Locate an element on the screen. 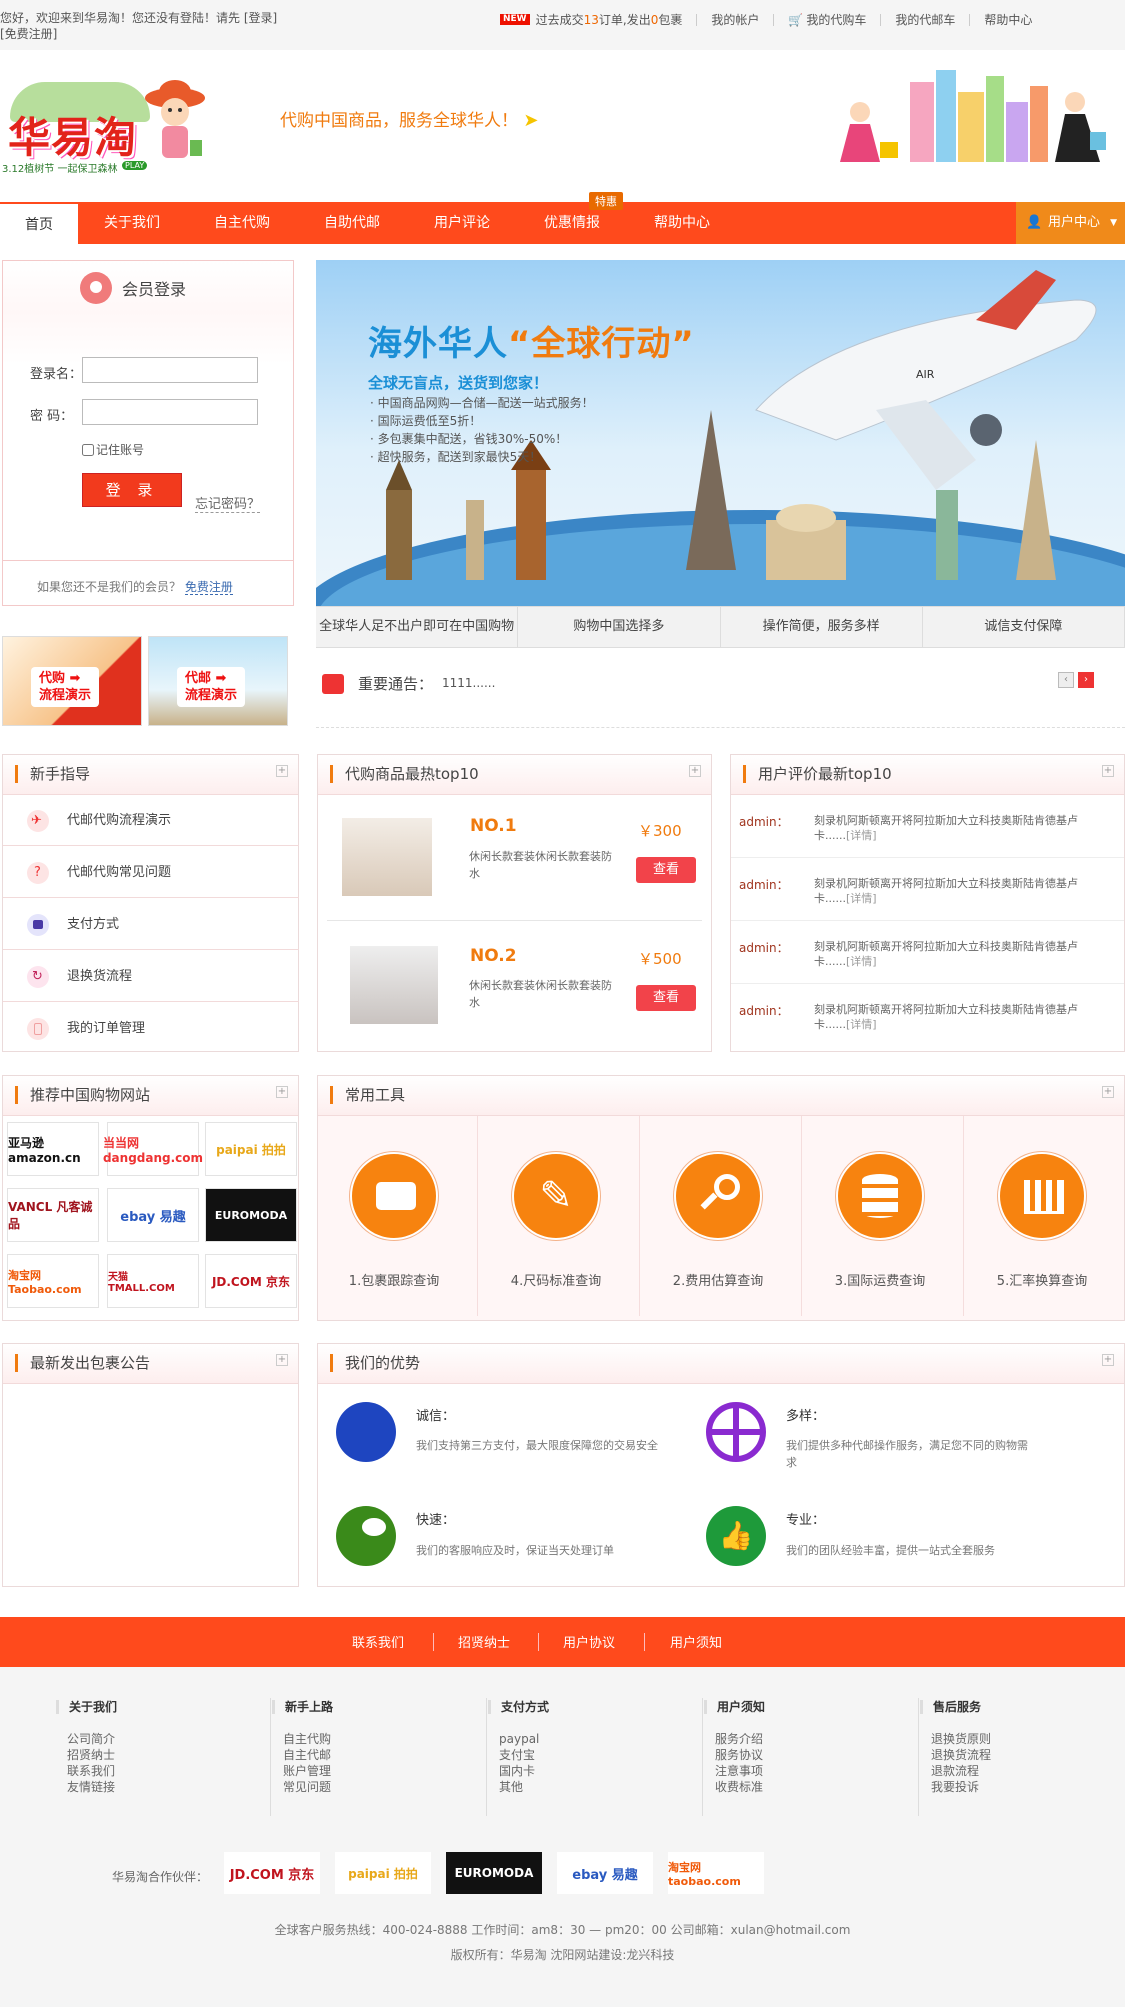 This screenshot has width=1125, height=2007. footer-notice-link: 用户须知 is located at coordinates (696, 1641).